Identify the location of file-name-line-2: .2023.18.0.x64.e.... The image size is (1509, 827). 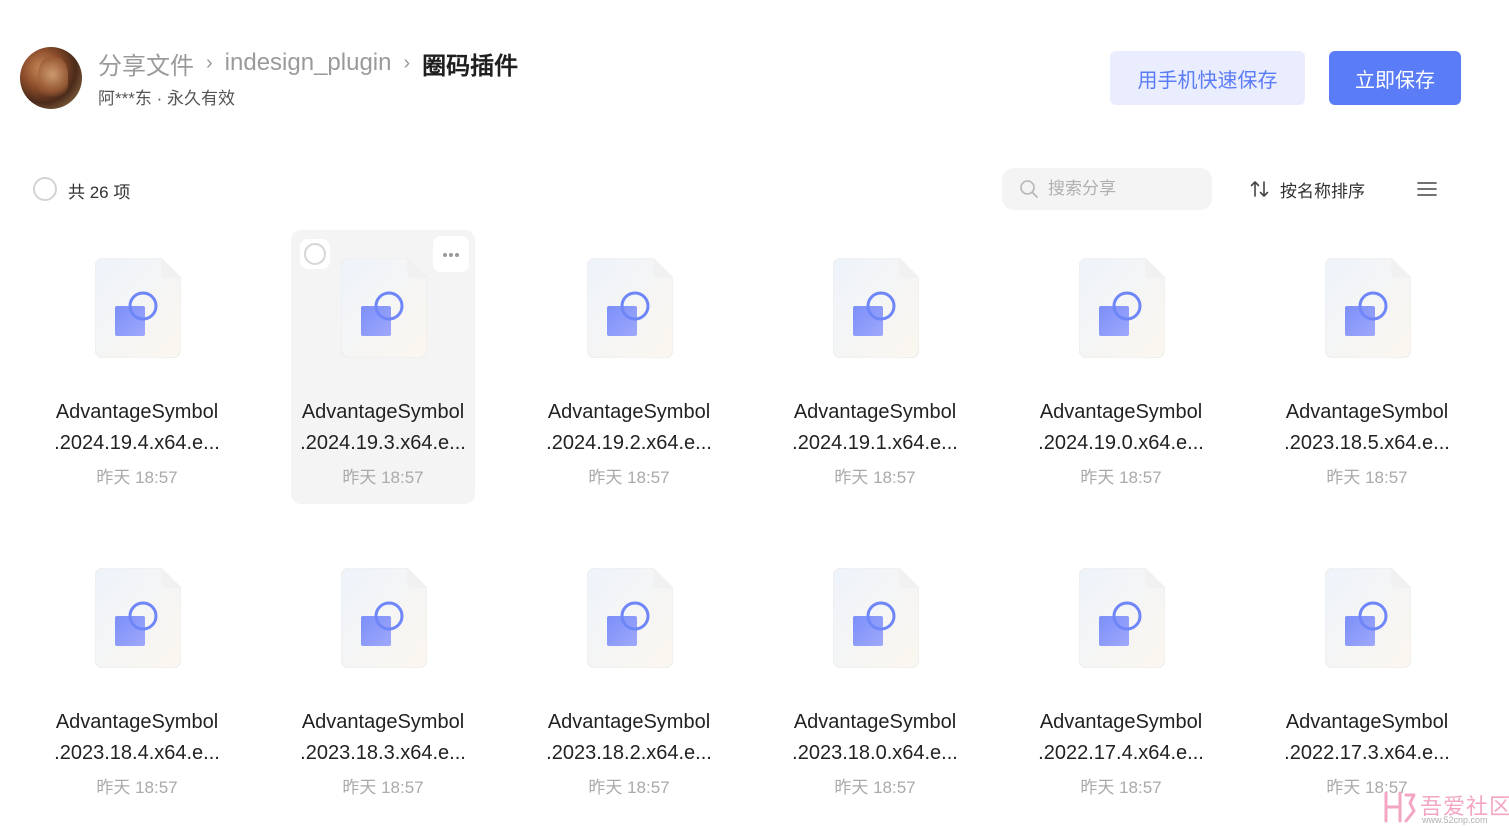
(875, 753).